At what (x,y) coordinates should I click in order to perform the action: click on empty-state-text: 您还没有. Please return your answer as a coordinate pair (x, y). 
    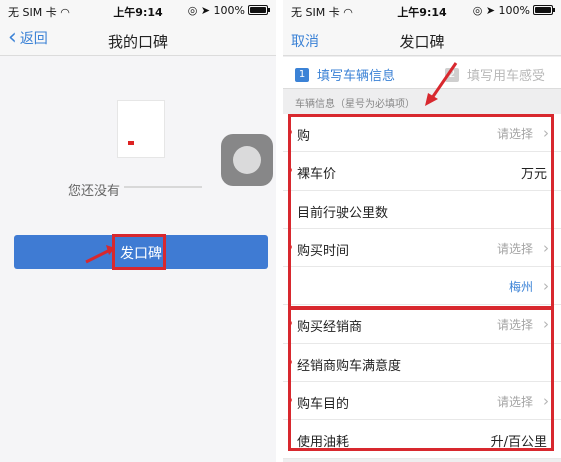
    Looking at the image, I should click on (94, 191).